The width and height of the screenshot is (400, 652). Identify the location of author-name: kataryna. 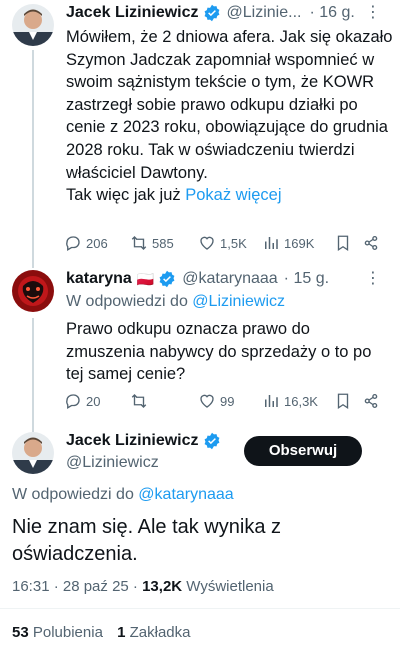
(99, 279).